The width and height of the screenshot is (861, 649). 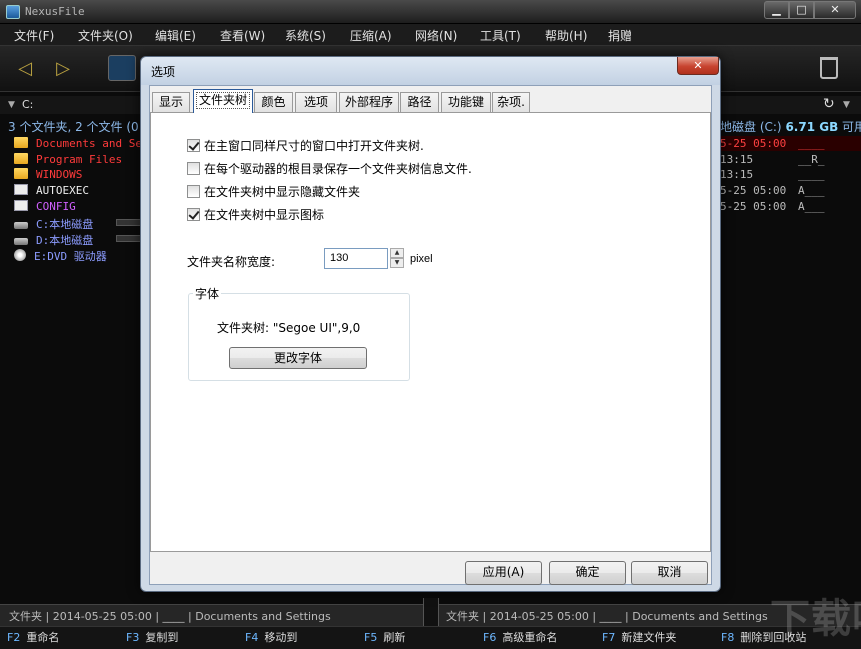 I want to click on dialog-close-button: ✕, so click(x=698, y=66).